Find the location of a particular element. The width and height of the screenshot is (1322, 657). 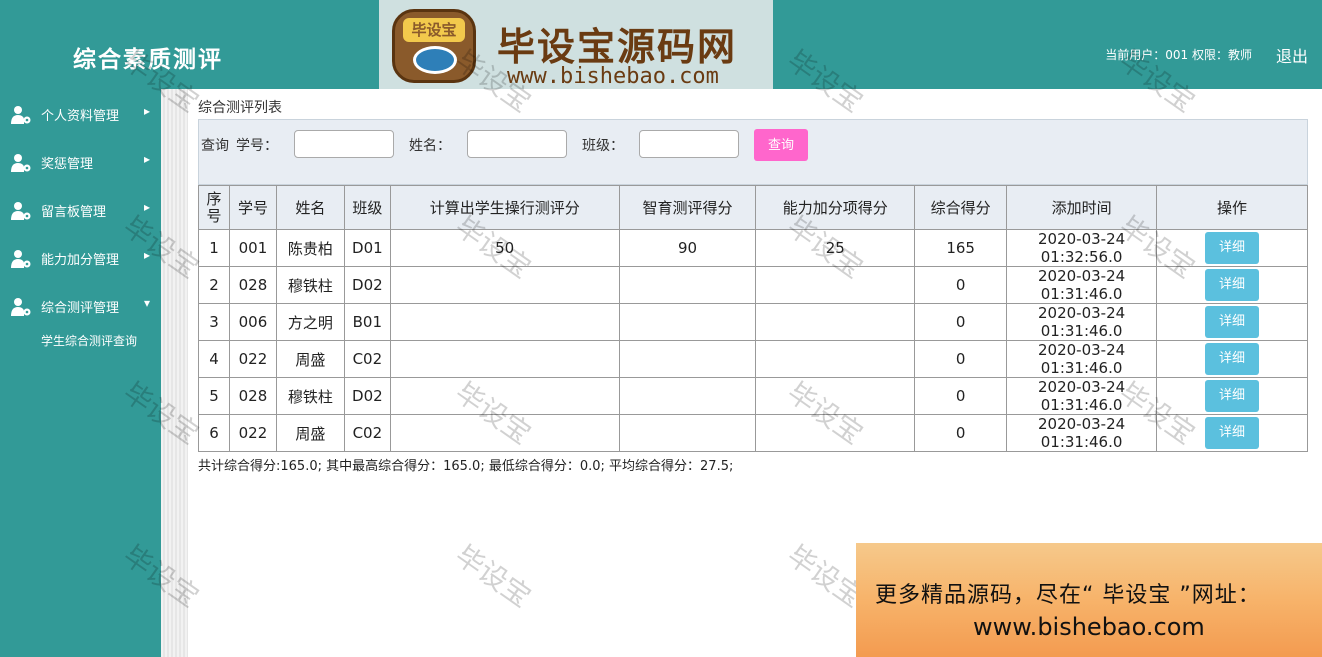

column-header: 操作 is located at coordinates (1232, 207).